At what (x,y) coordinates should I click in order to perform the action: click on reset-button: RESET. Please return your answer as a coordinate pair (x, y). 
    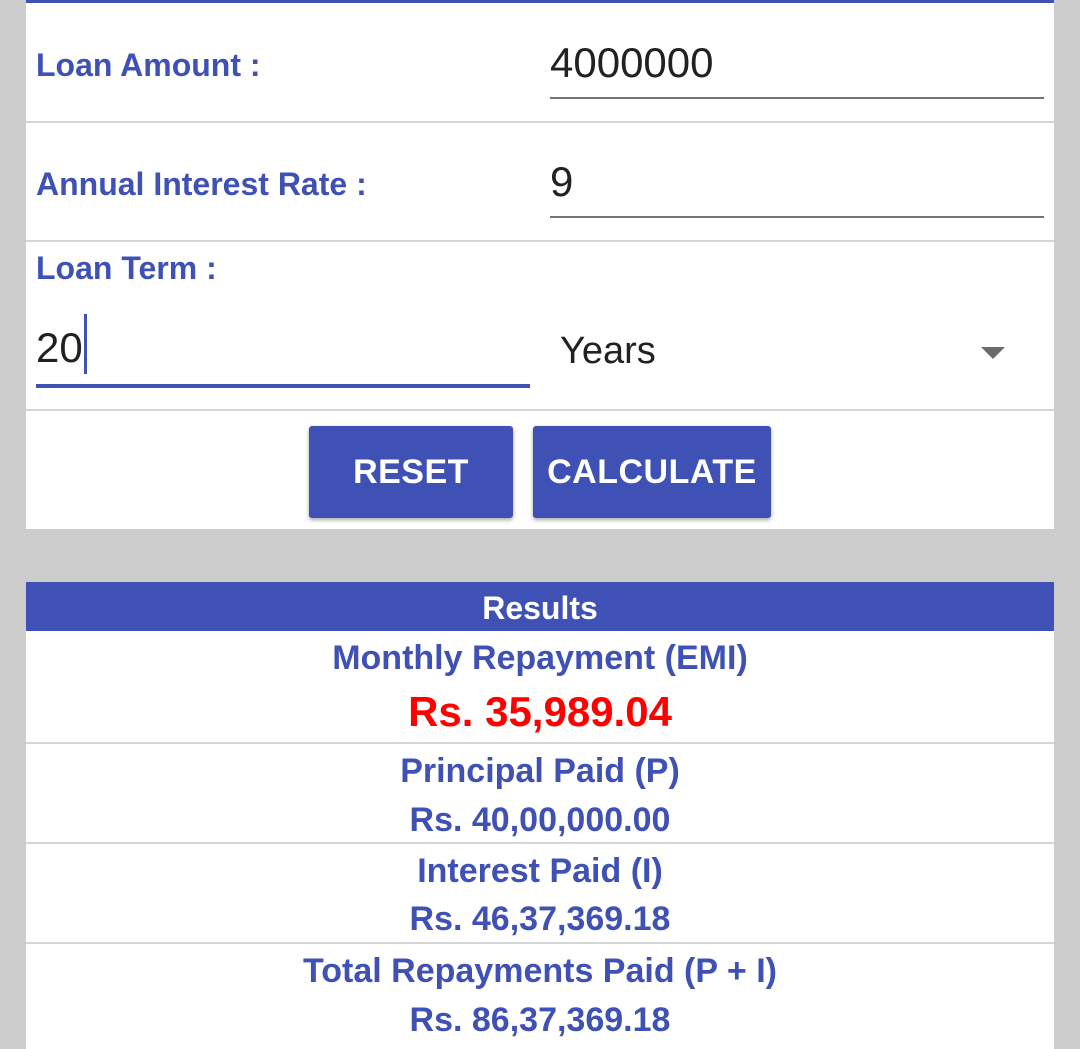
    Looking at the image, I should click on (411, 472).